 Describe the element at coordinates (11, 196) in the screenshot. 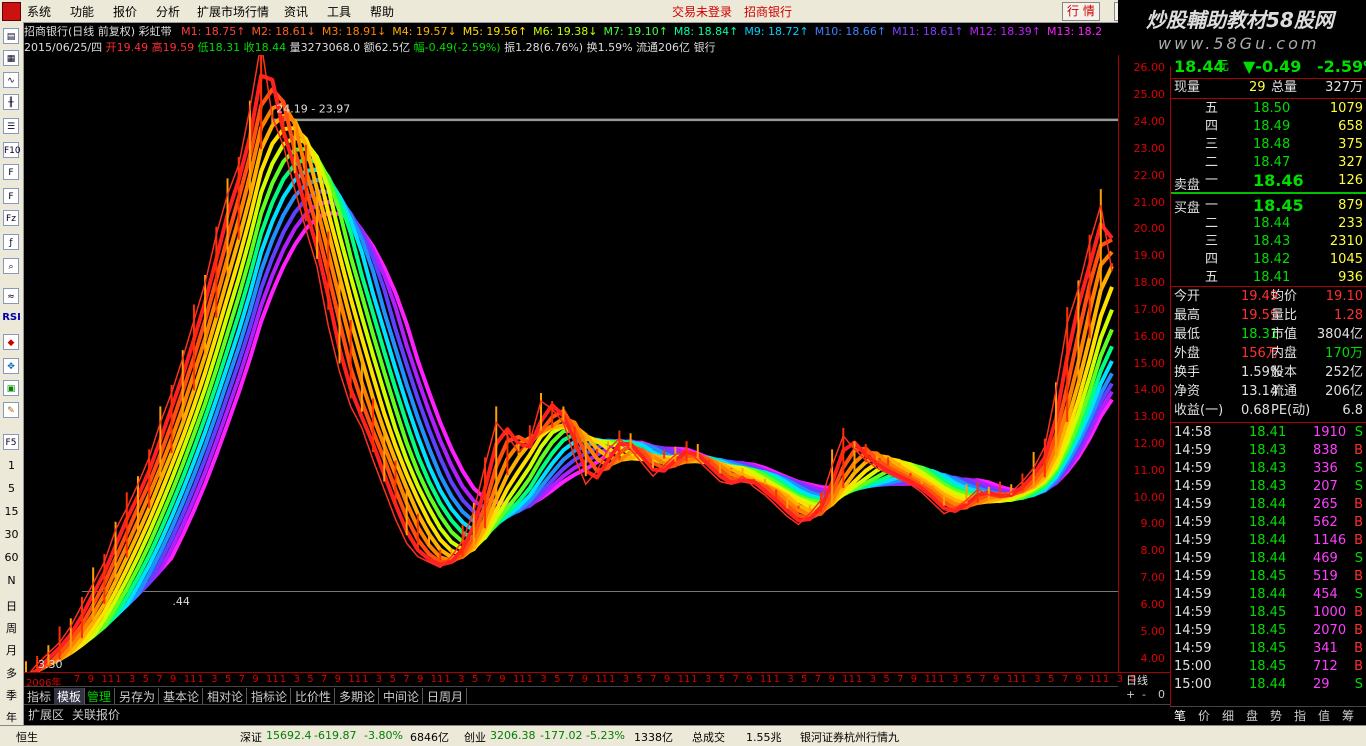

I see `f-alt-icon: F` at that location.